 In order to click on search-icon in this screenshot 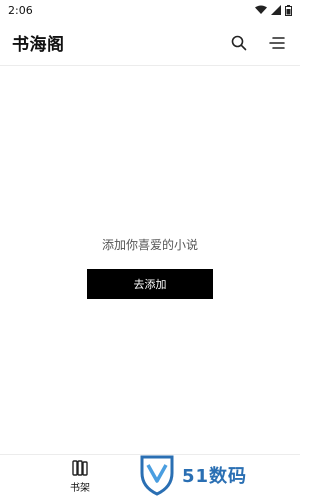, I will do `click(239, 42)`.